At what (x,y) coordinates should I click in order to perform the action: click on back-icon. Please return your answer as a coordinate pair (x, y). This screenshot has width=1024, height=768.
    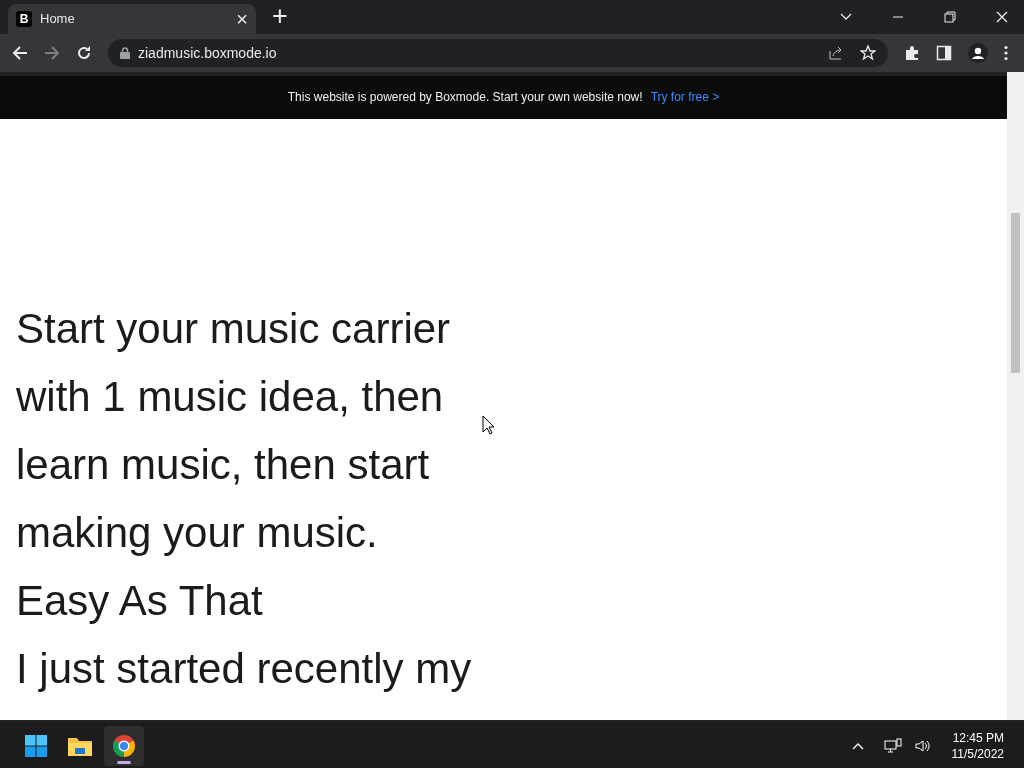
    Looking at the image, I should click on (20, 53).